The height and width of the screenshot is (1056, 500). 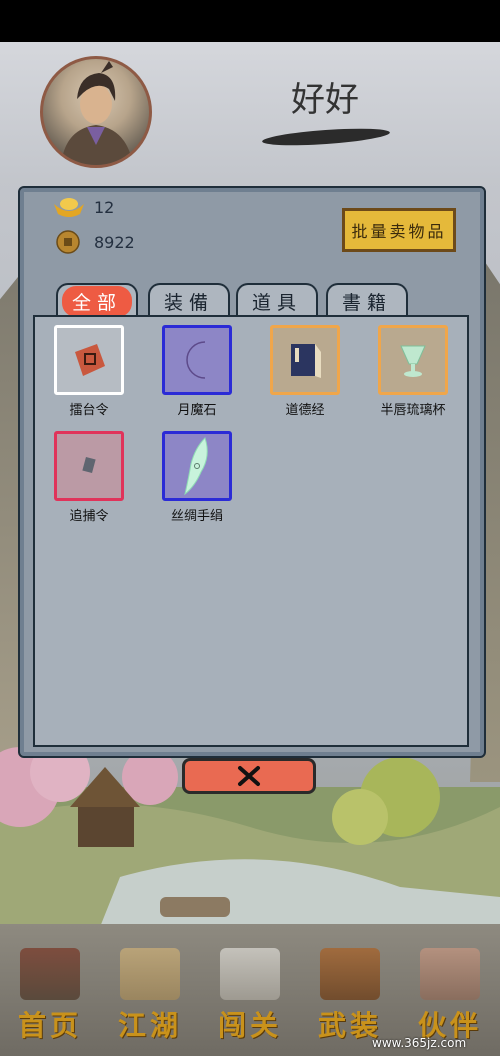 I want to click on glass-cup-icon, so click(x=413, y=361).